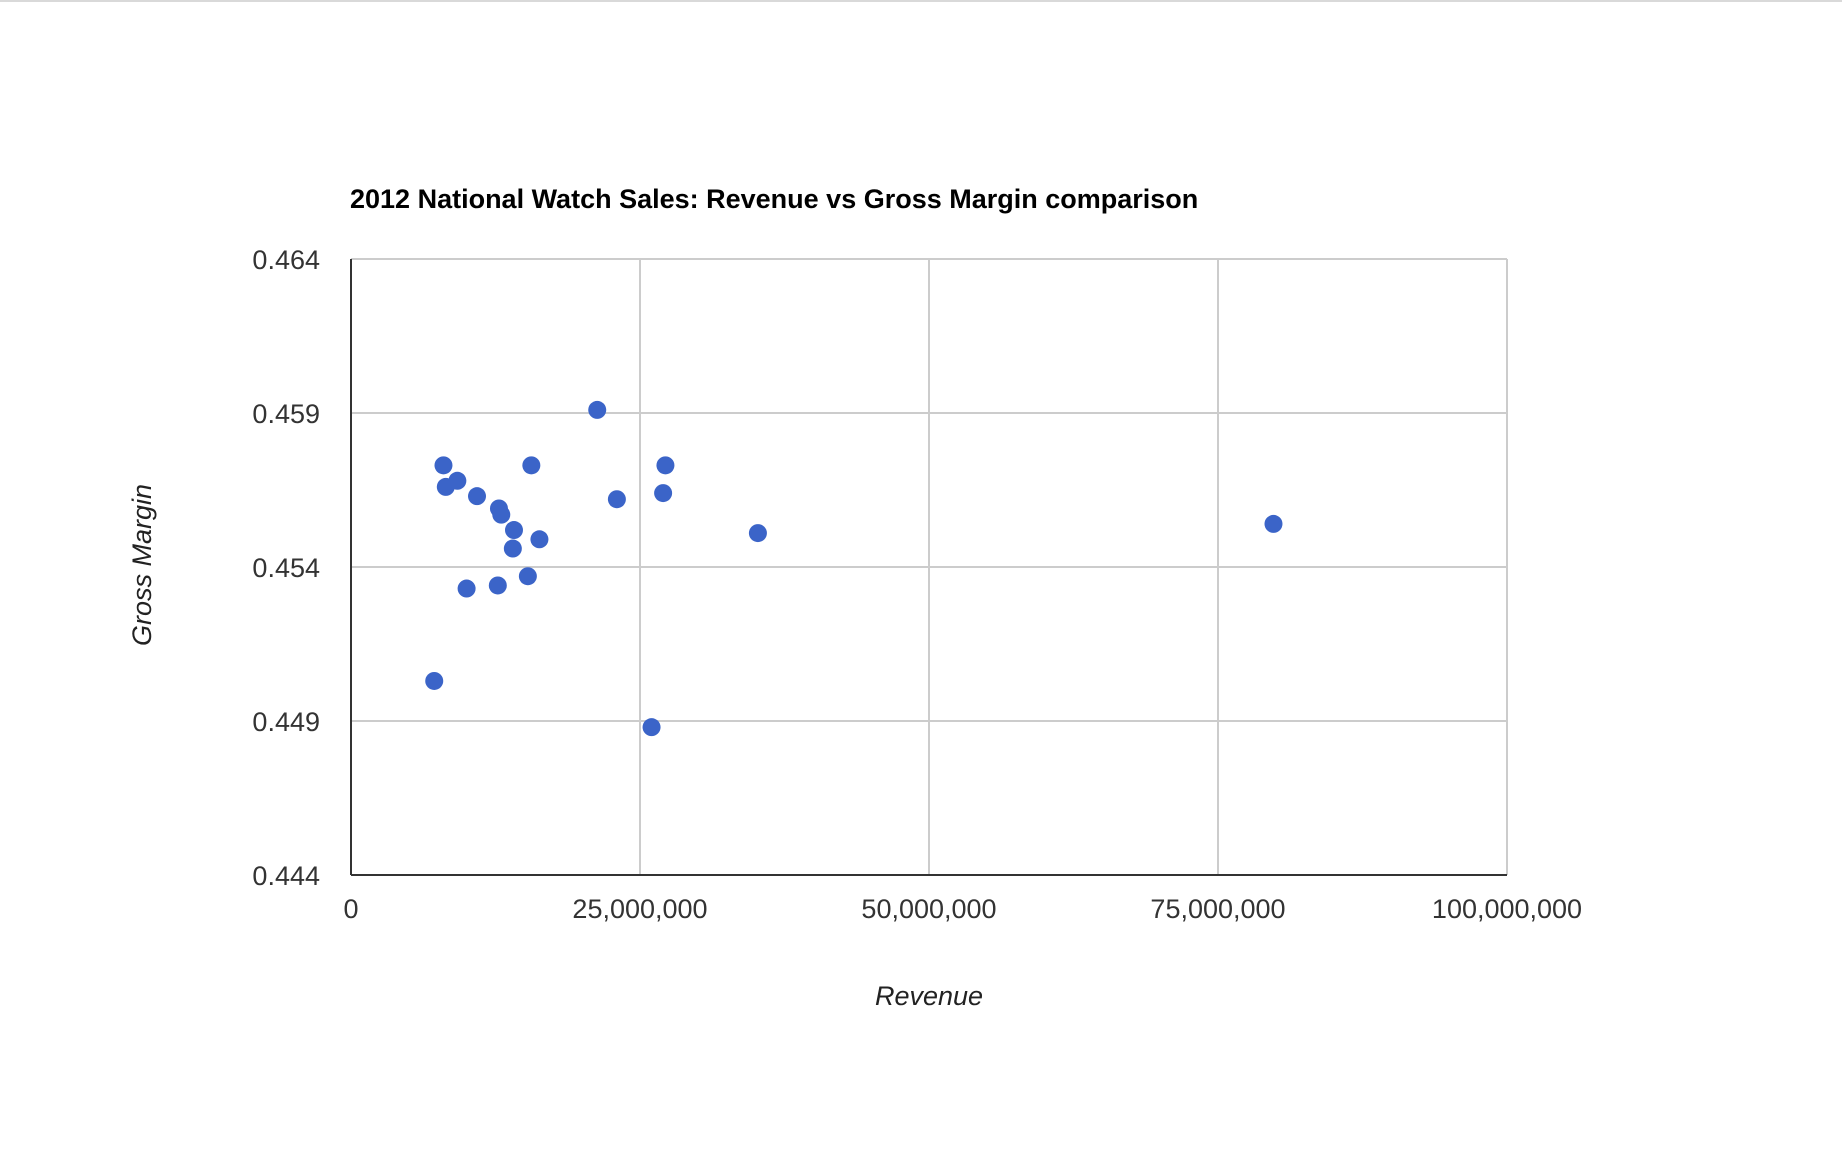  Describe the element at coordinates (1217, 909) in the screenshot. I see `x-tick-label: 75,000,000` at that location.